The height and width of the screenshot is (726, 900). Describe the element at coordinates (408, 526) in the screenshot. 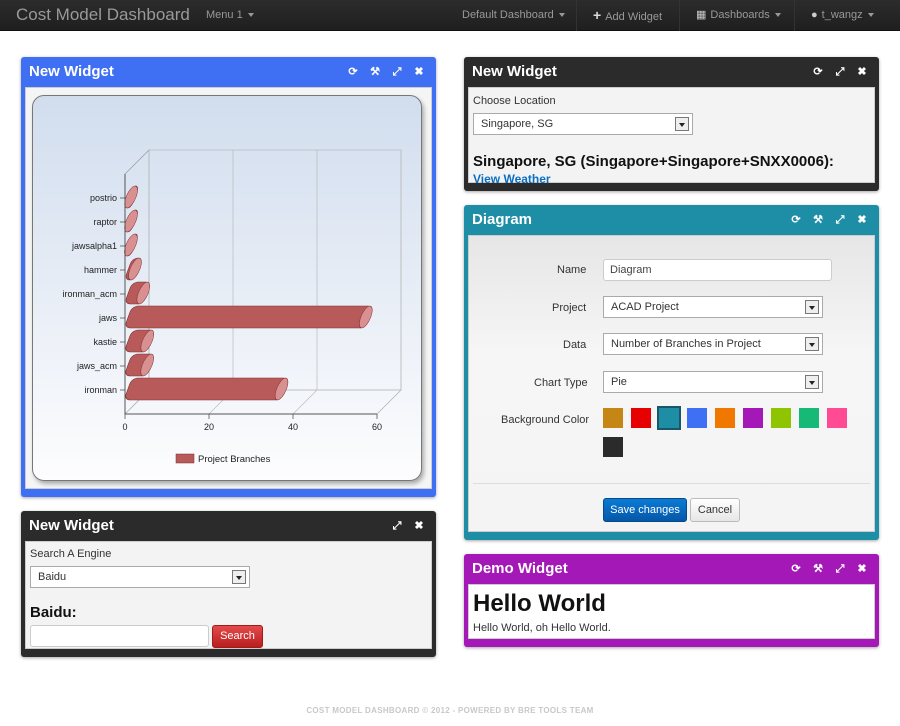

I see `widget-tools: ⤢ ✖` at that location.